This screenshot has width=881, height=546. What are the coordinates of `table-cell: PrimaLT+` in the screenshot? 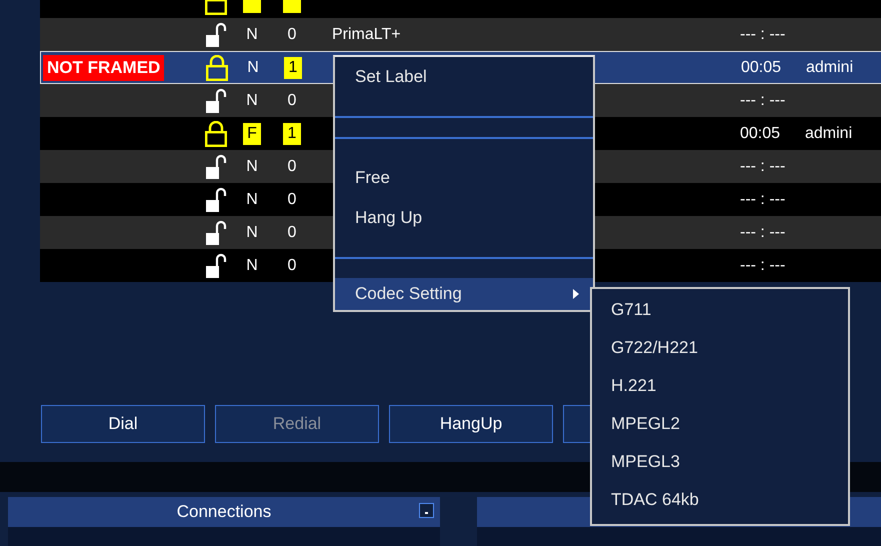 It's located at (366, 34).